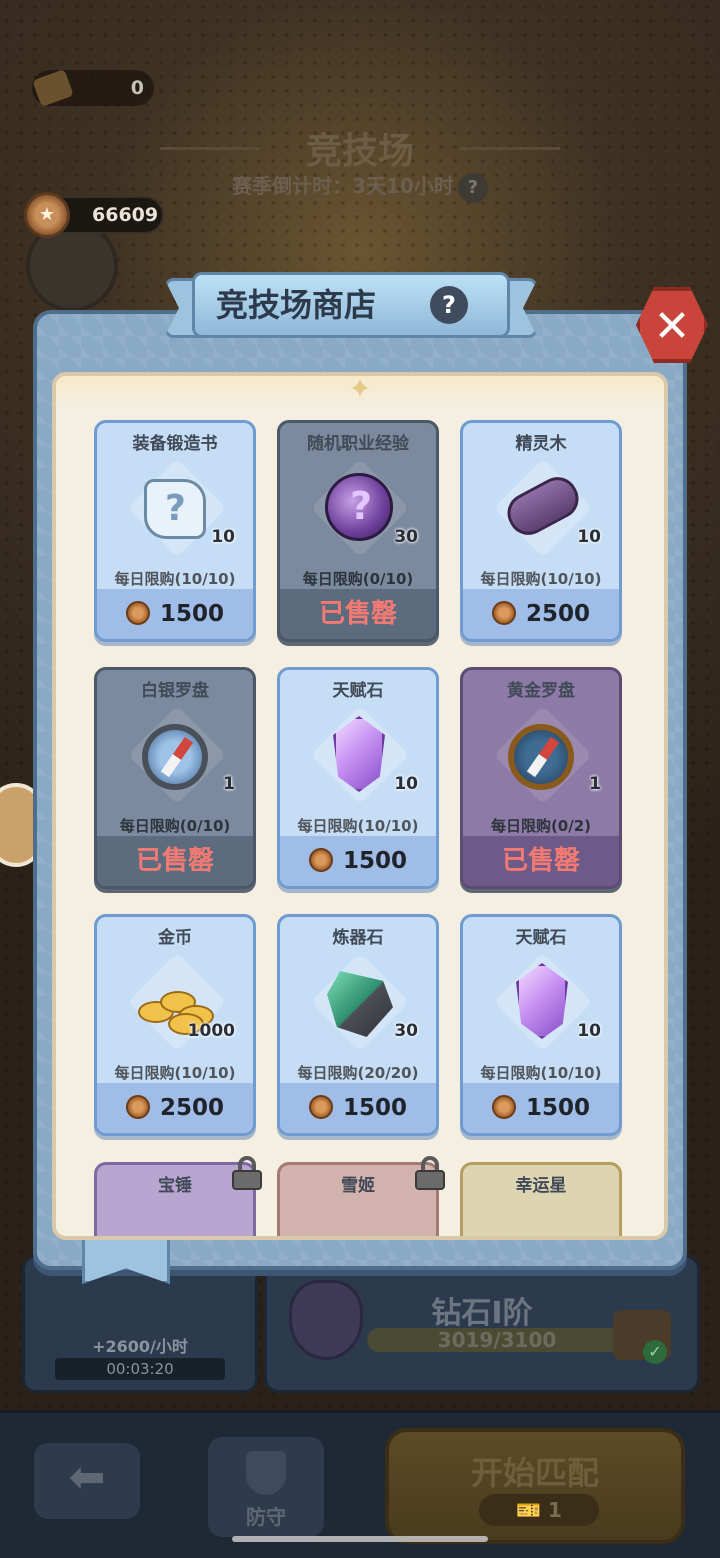 This screenshot has width=720, height=1558. I want to click on shop-item-card: 黄金罗盘 1 每日限购(0/2) 已售罄, so click(541, 778).